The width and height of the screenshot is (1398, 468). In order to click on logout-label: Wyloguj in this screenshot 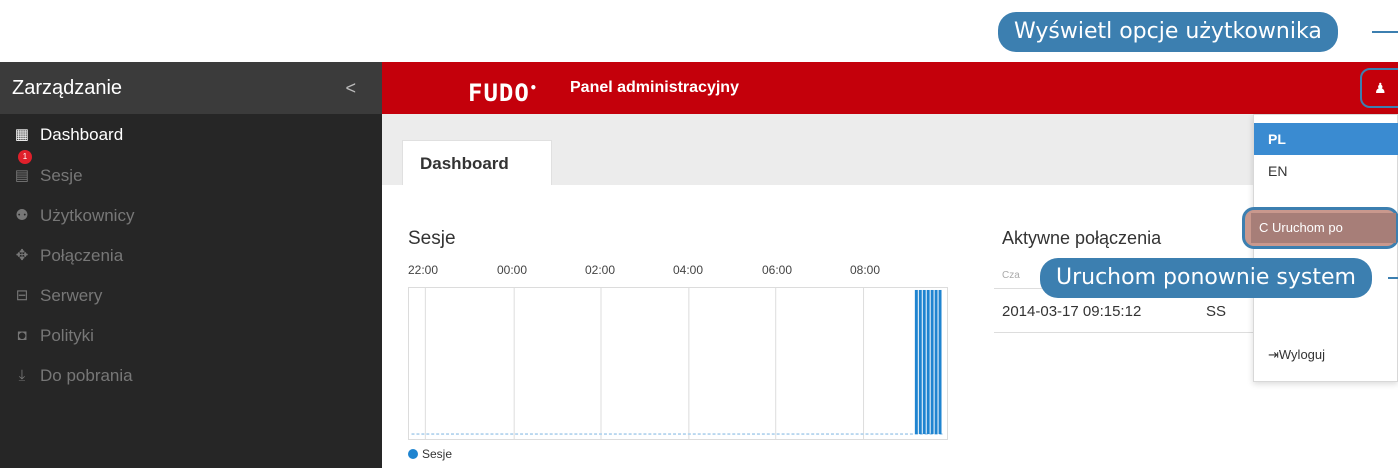, I will do `click(1302, 354)`.